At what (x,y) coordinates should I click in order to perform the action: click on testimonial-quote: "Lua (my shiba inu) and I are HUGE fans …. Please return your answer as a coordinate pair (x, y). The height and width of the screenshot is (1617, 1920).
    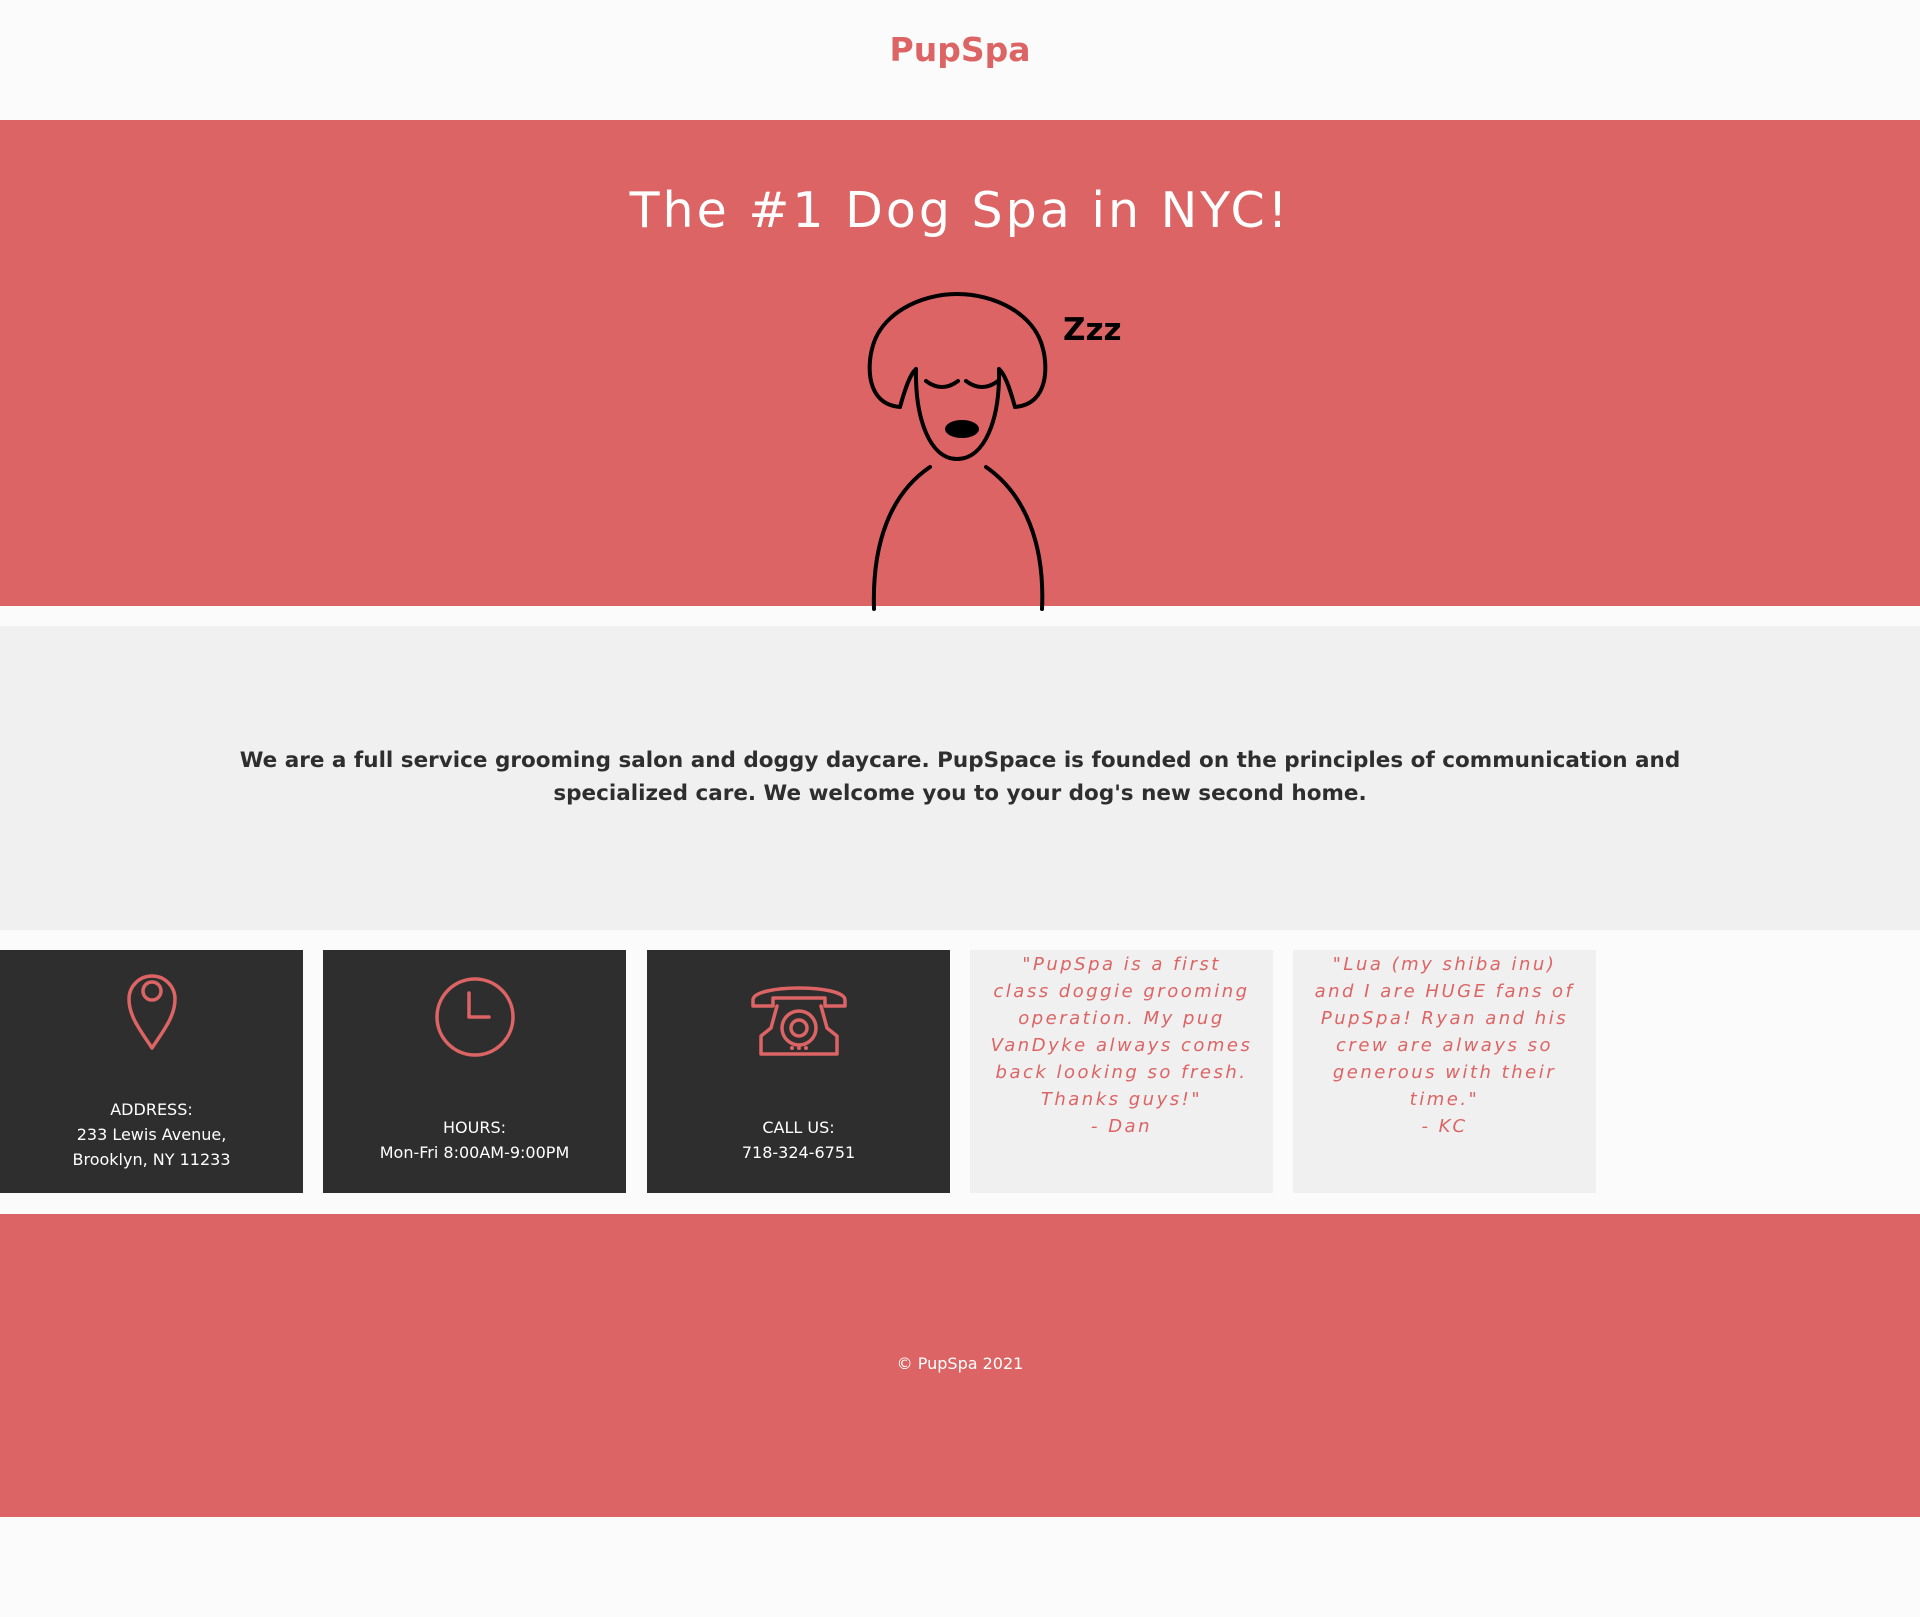
    Looking at the image, I should click on (1444, 1045).